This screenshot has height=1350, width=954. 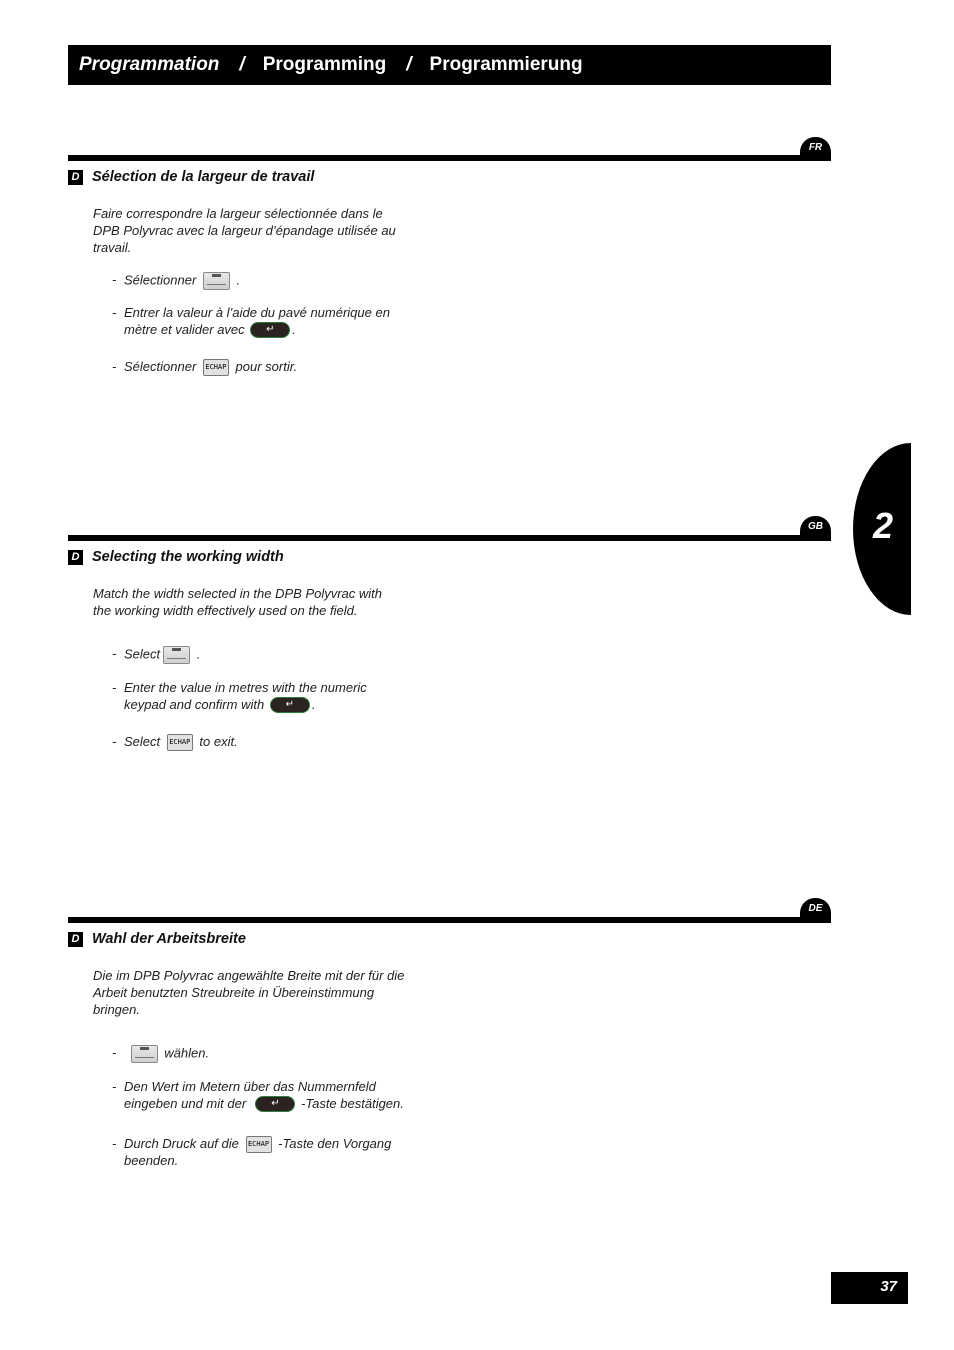 I want to click on page-number: 37, so click(x=869, y=1288).